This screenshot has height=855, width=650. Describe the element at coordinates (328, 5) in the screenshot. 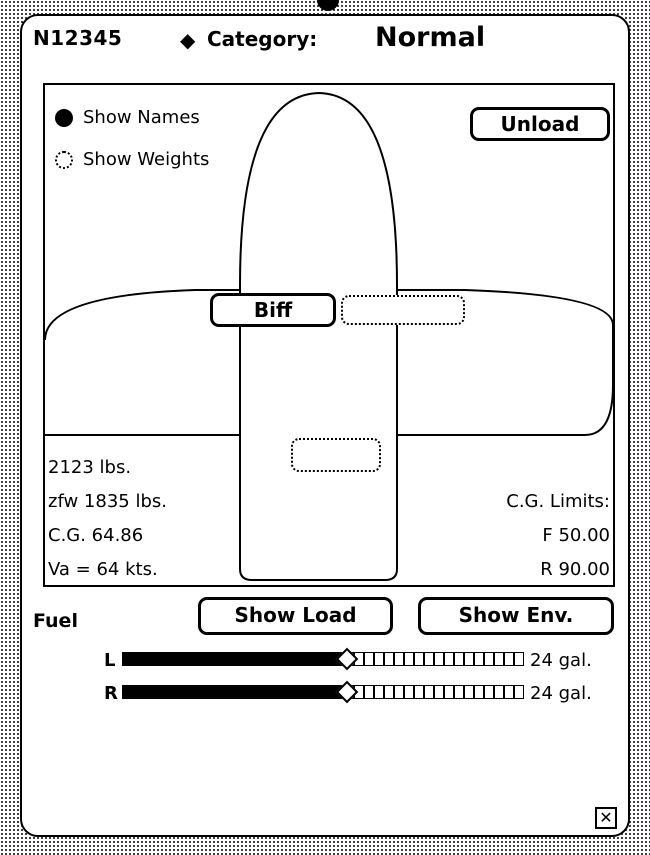

I see `window-drag-notch` at that location.